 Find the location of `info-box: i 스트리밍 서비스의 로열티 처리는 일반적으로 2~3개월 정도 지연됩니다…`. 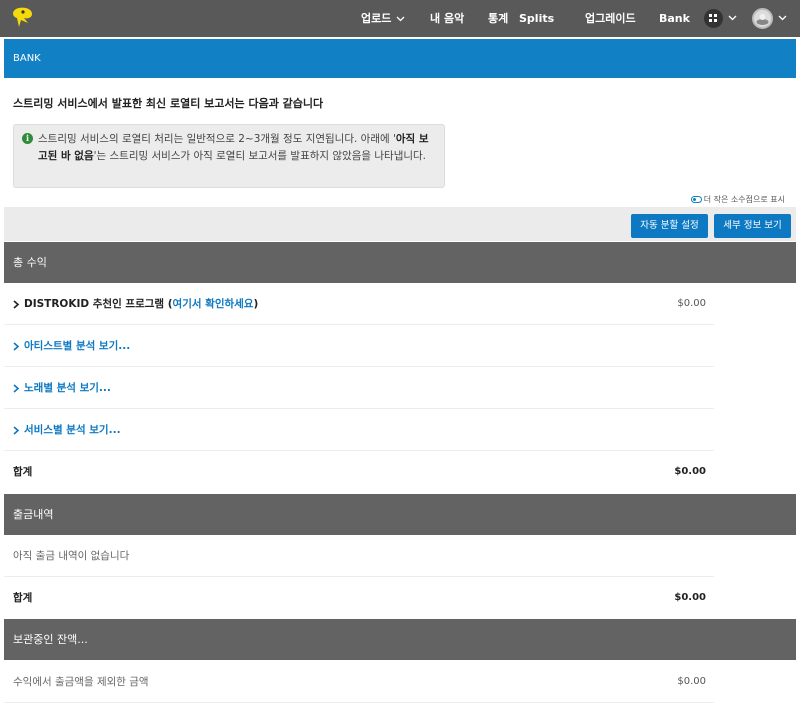

info-box: i 스트리밍 서비스의 로열티 처리는 일반적으로 2~3개월 정도 지연됩니다… is located at coordinates (229, 156).